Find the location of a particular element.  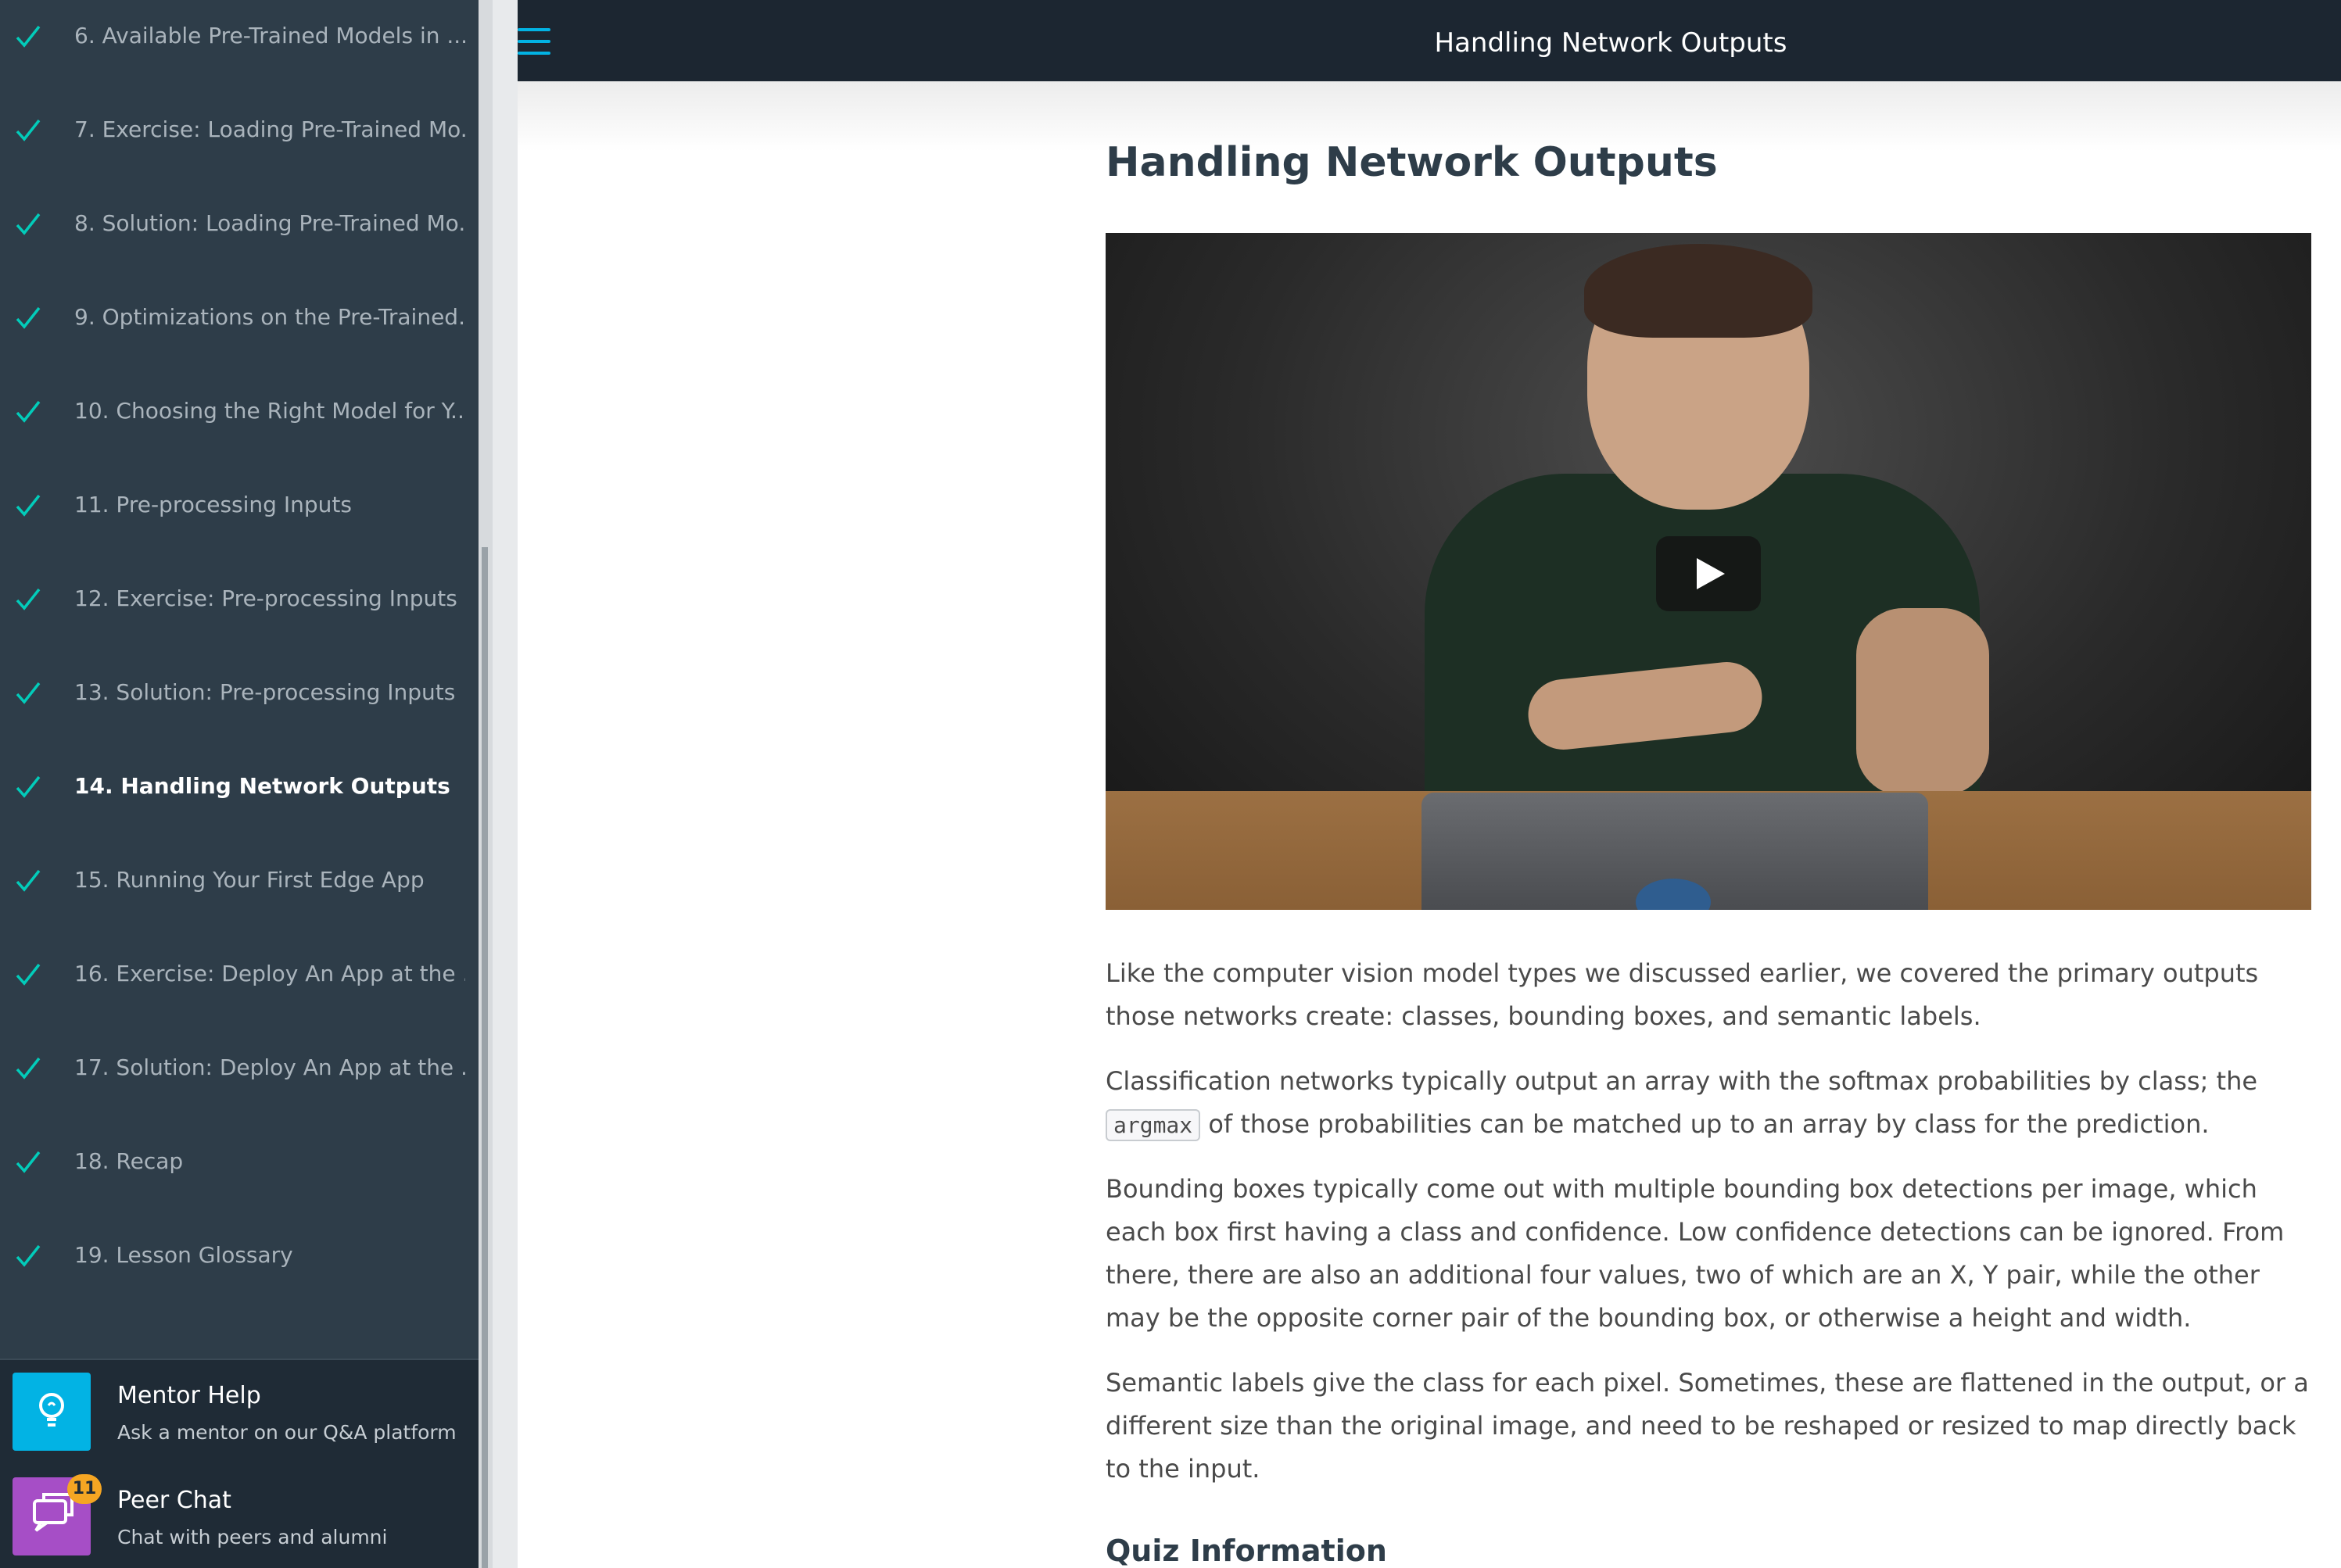

unread-count-badge: 11 is located at coordinates (85, 1489).